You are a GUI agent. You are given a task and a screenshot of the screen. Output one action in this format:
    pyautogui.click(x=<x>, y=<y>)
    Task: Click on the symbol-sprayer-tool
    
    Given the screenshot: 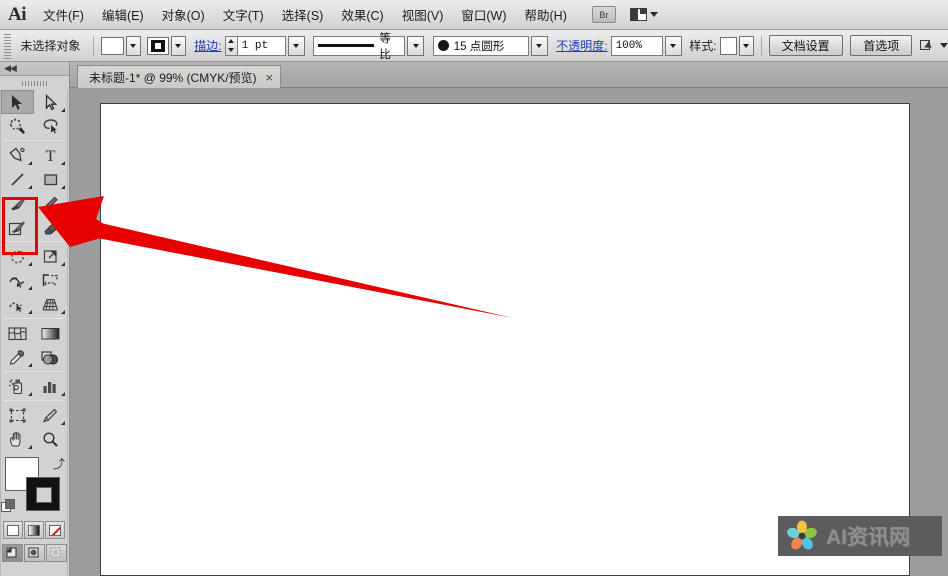 What is the action you would take?
    pyautogui.click(x=17, y=386)
    